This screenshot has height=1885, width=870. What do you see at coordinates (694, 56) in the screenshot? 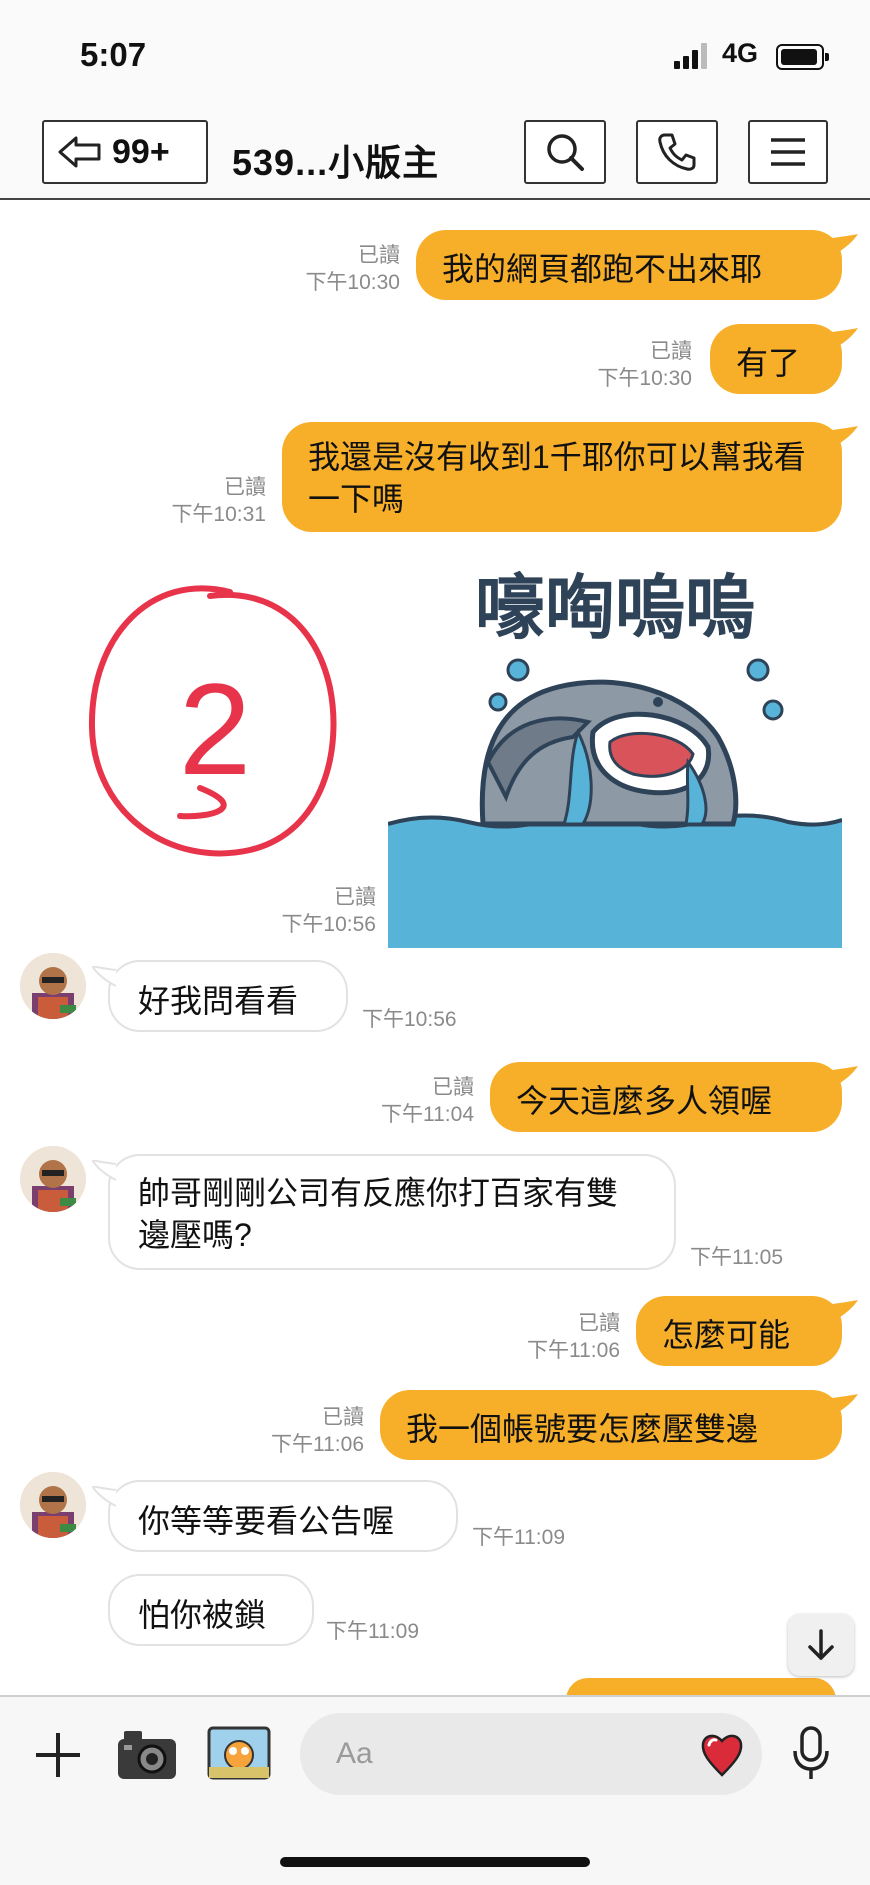
I see `signal-icon` at bounding box center [694, 56].